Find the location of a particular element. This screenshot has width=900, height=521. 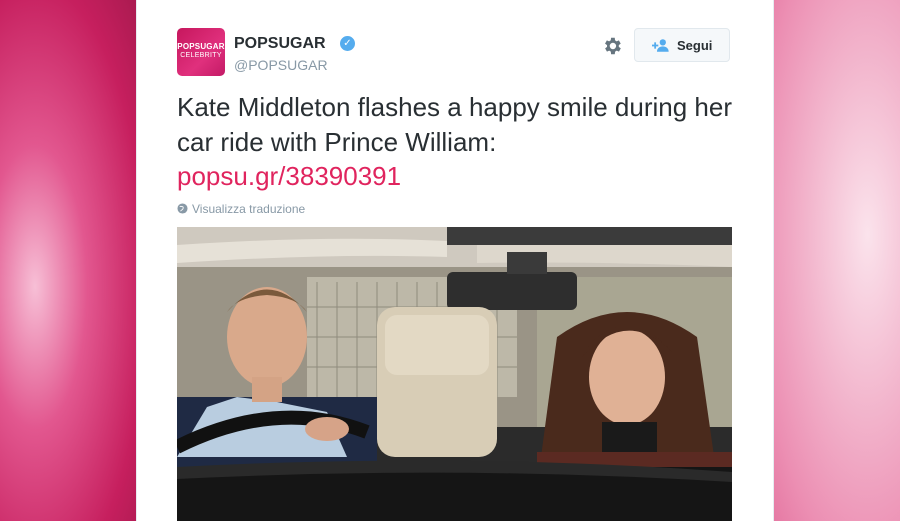

background-right is located at coordinates (835, 260).